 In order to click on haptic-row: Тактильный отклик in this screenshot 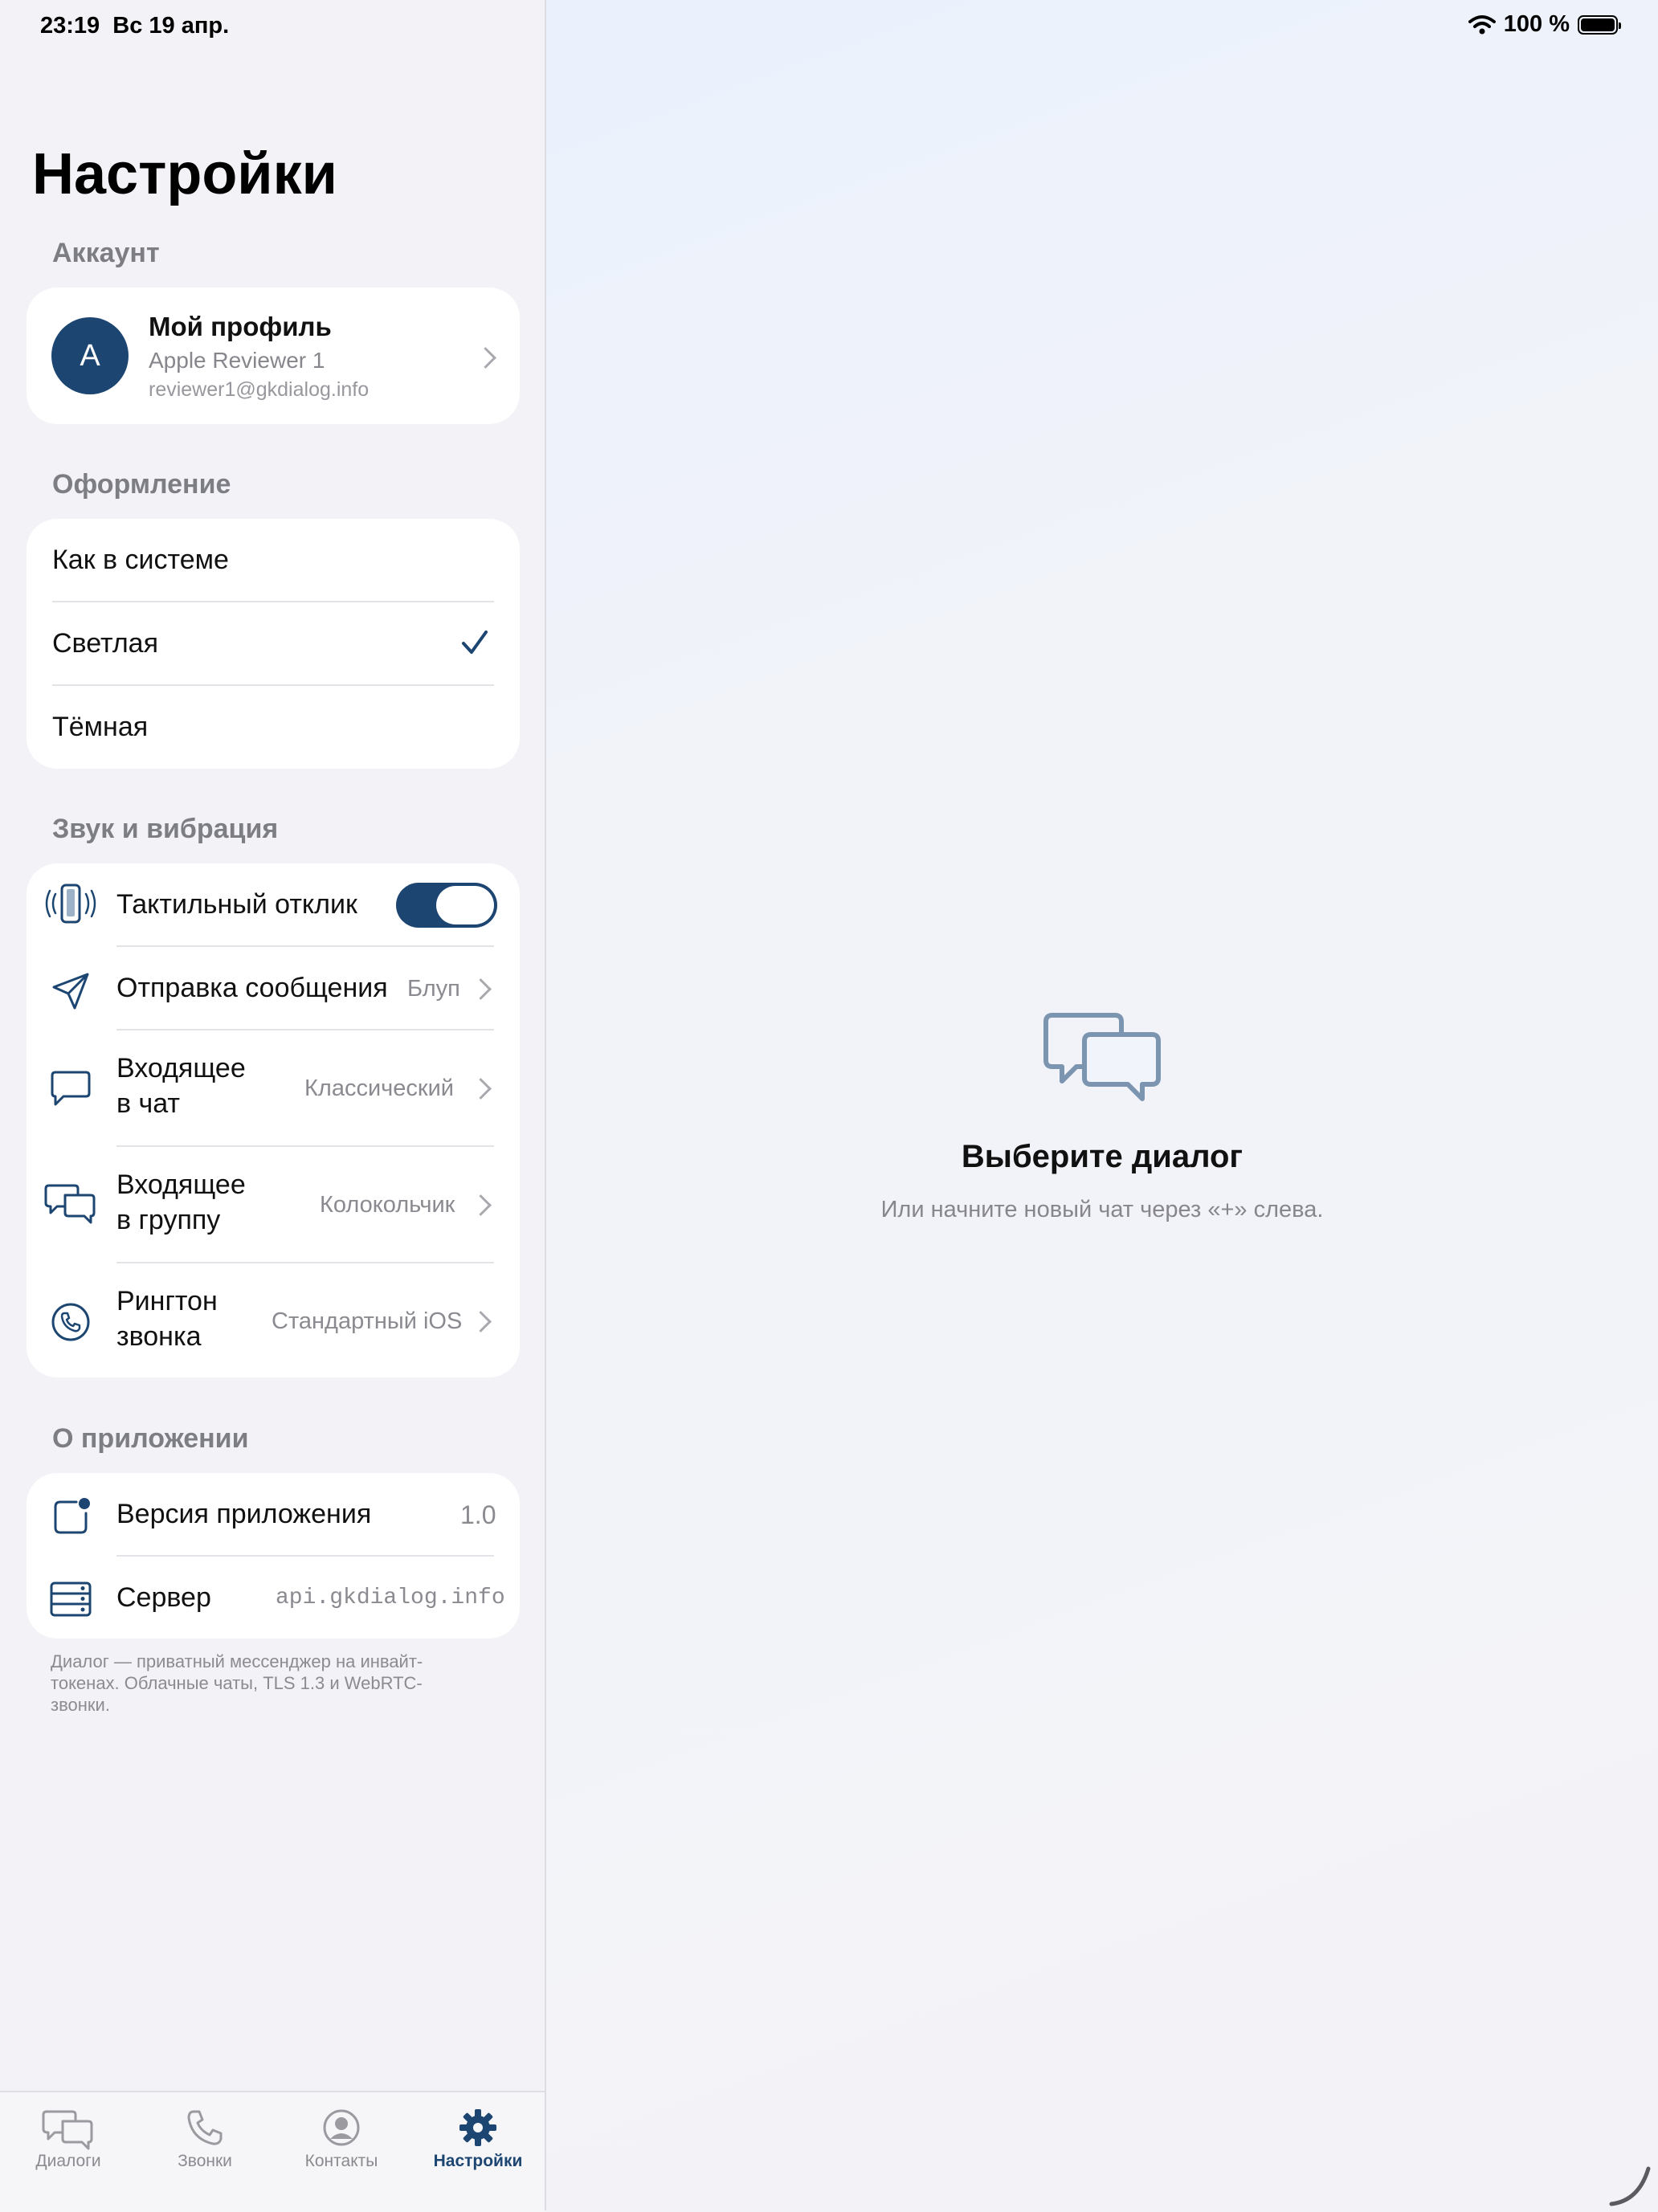, I will do `click(273, 904)`.